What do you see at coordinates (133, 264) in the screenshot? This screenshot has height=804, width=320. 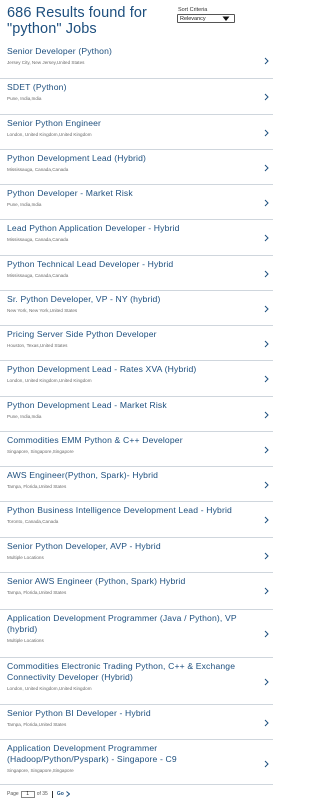 I see `job-title-link: Python Technical Lead Developer - Hybrid` at bounding box center [133, 264].